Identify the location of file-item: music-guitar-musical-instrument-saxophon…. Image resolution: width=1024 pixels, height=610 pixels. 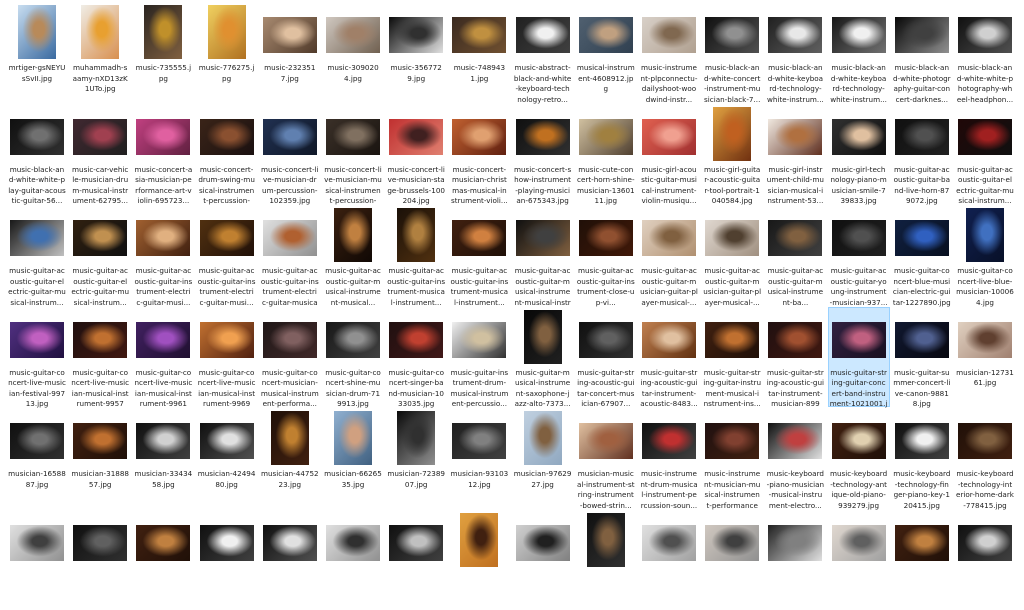
(543, 357).